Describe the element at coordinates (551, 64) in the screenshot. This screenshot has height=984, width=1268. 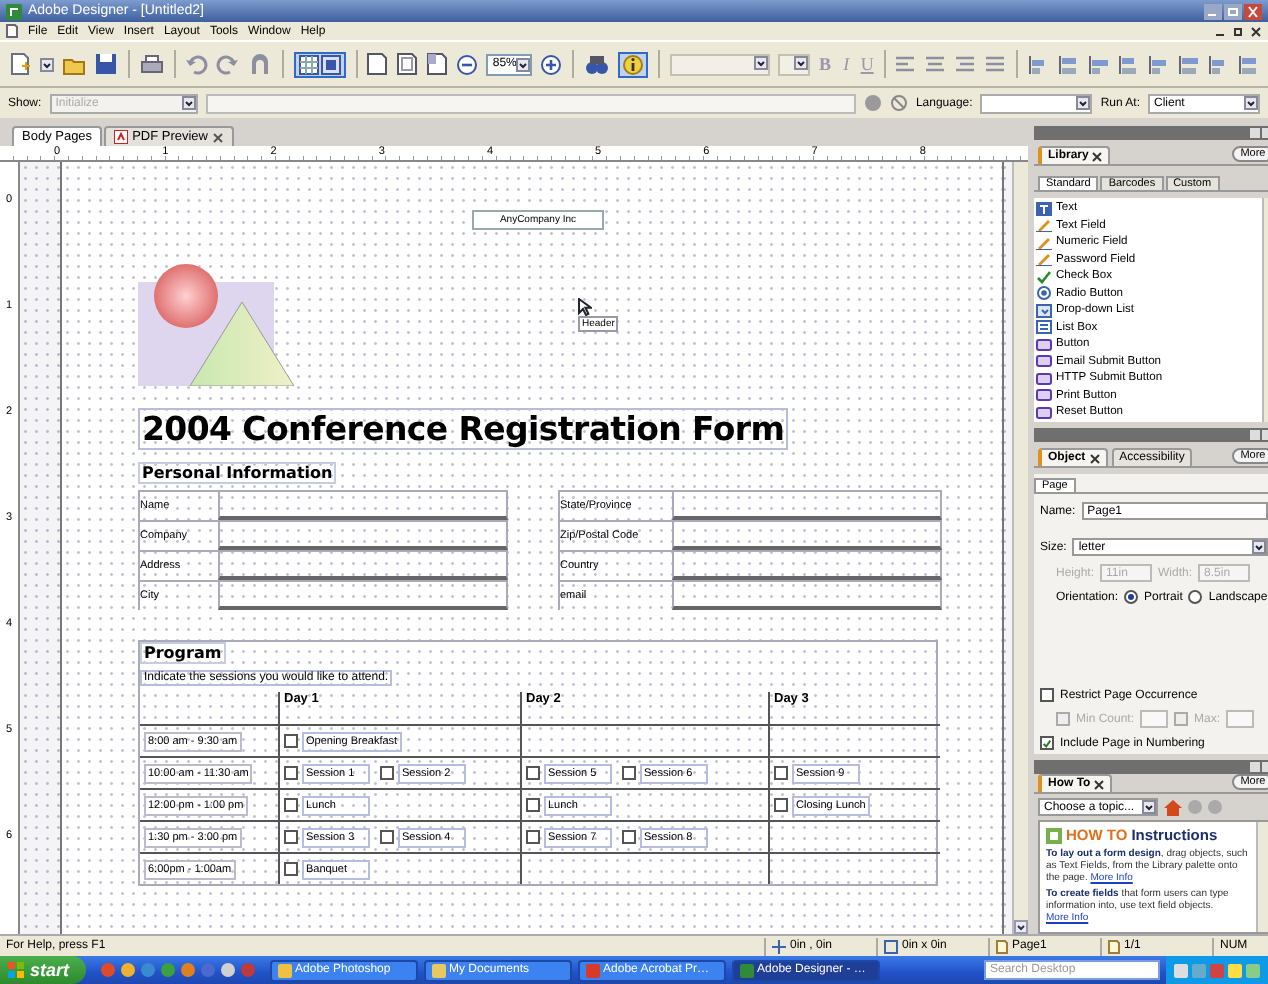
I see `zoom-in-icon` at that location.